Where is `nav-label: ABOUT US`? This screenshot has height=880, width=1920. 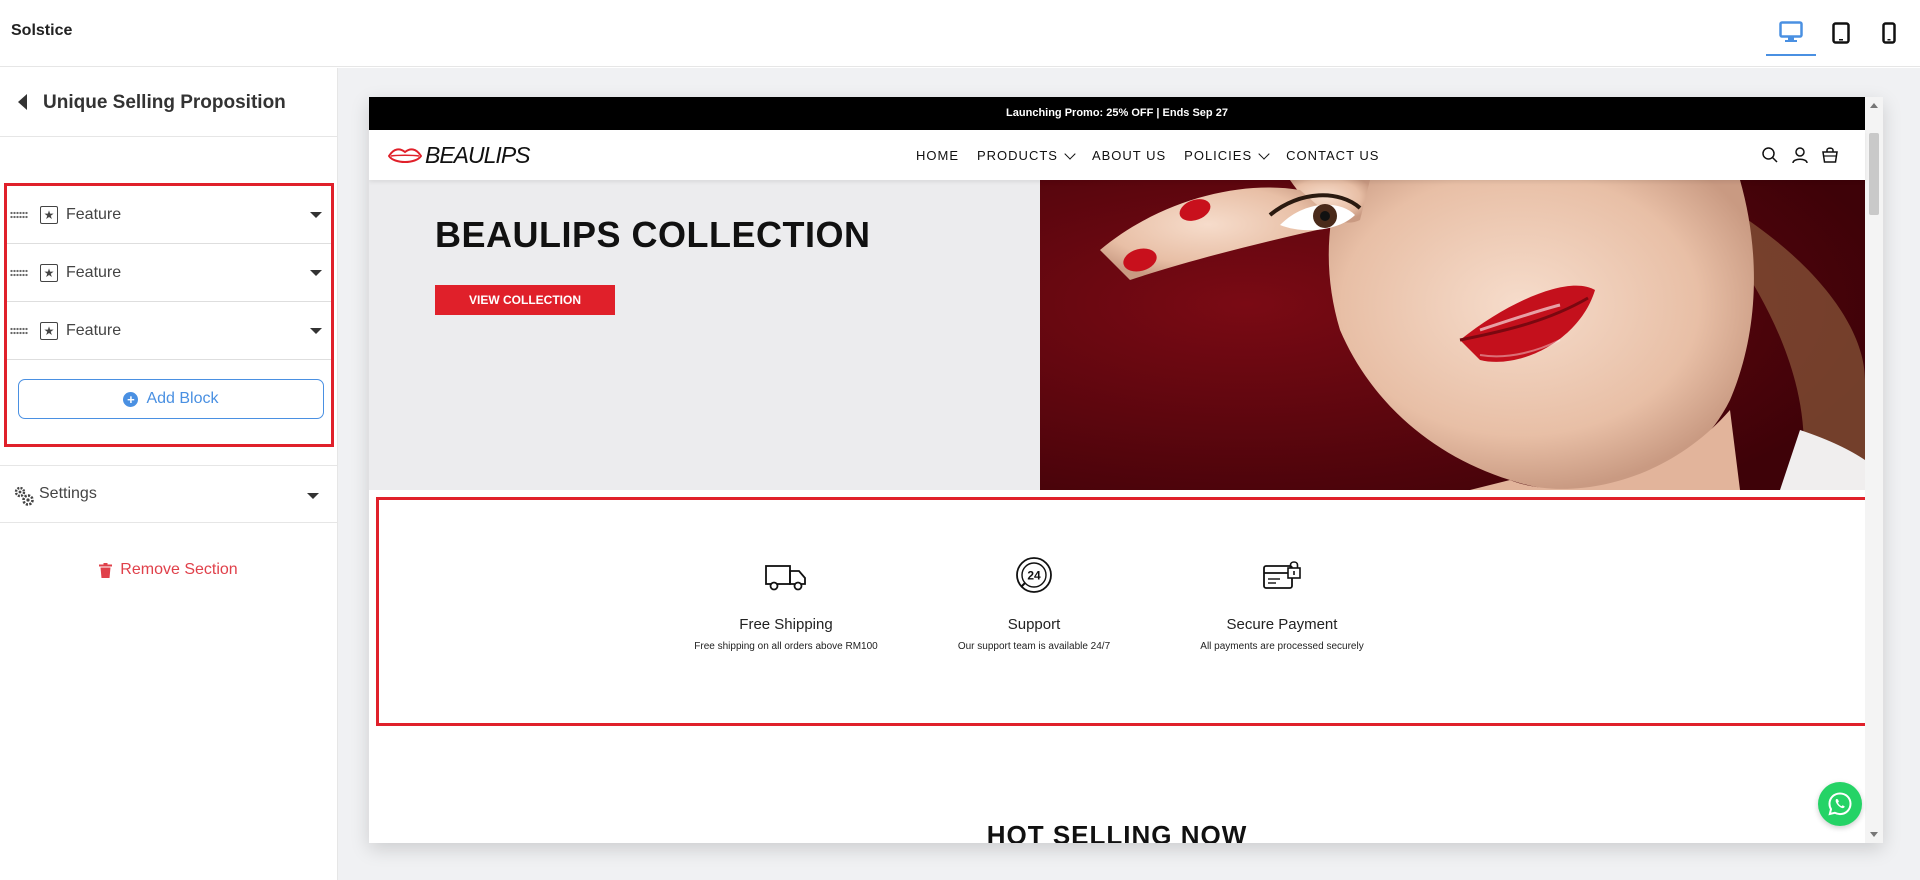
nav-label: ABOUT US is located at coordinates (1129, 155).